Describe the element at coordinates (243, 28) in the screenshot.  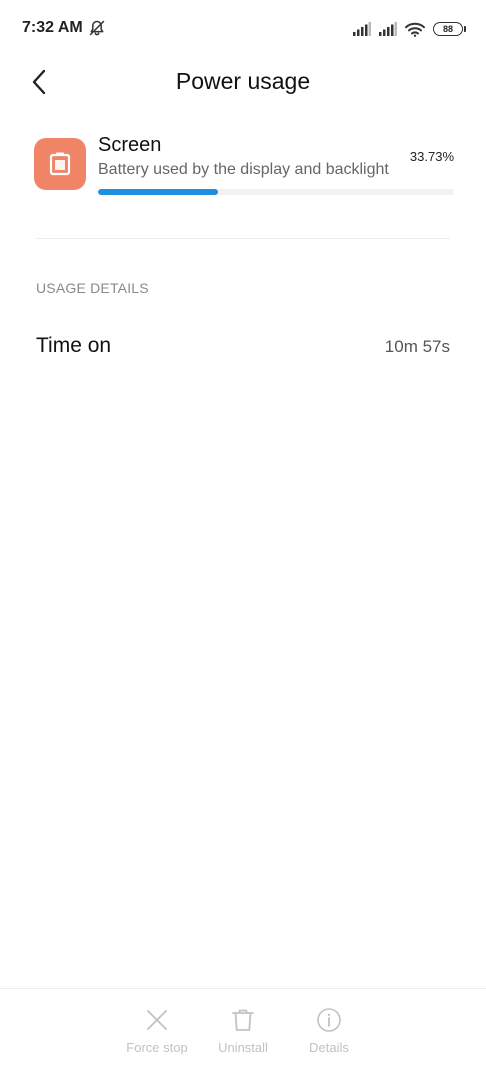
I see `status-bar: 7:32 AM 88` at that location.